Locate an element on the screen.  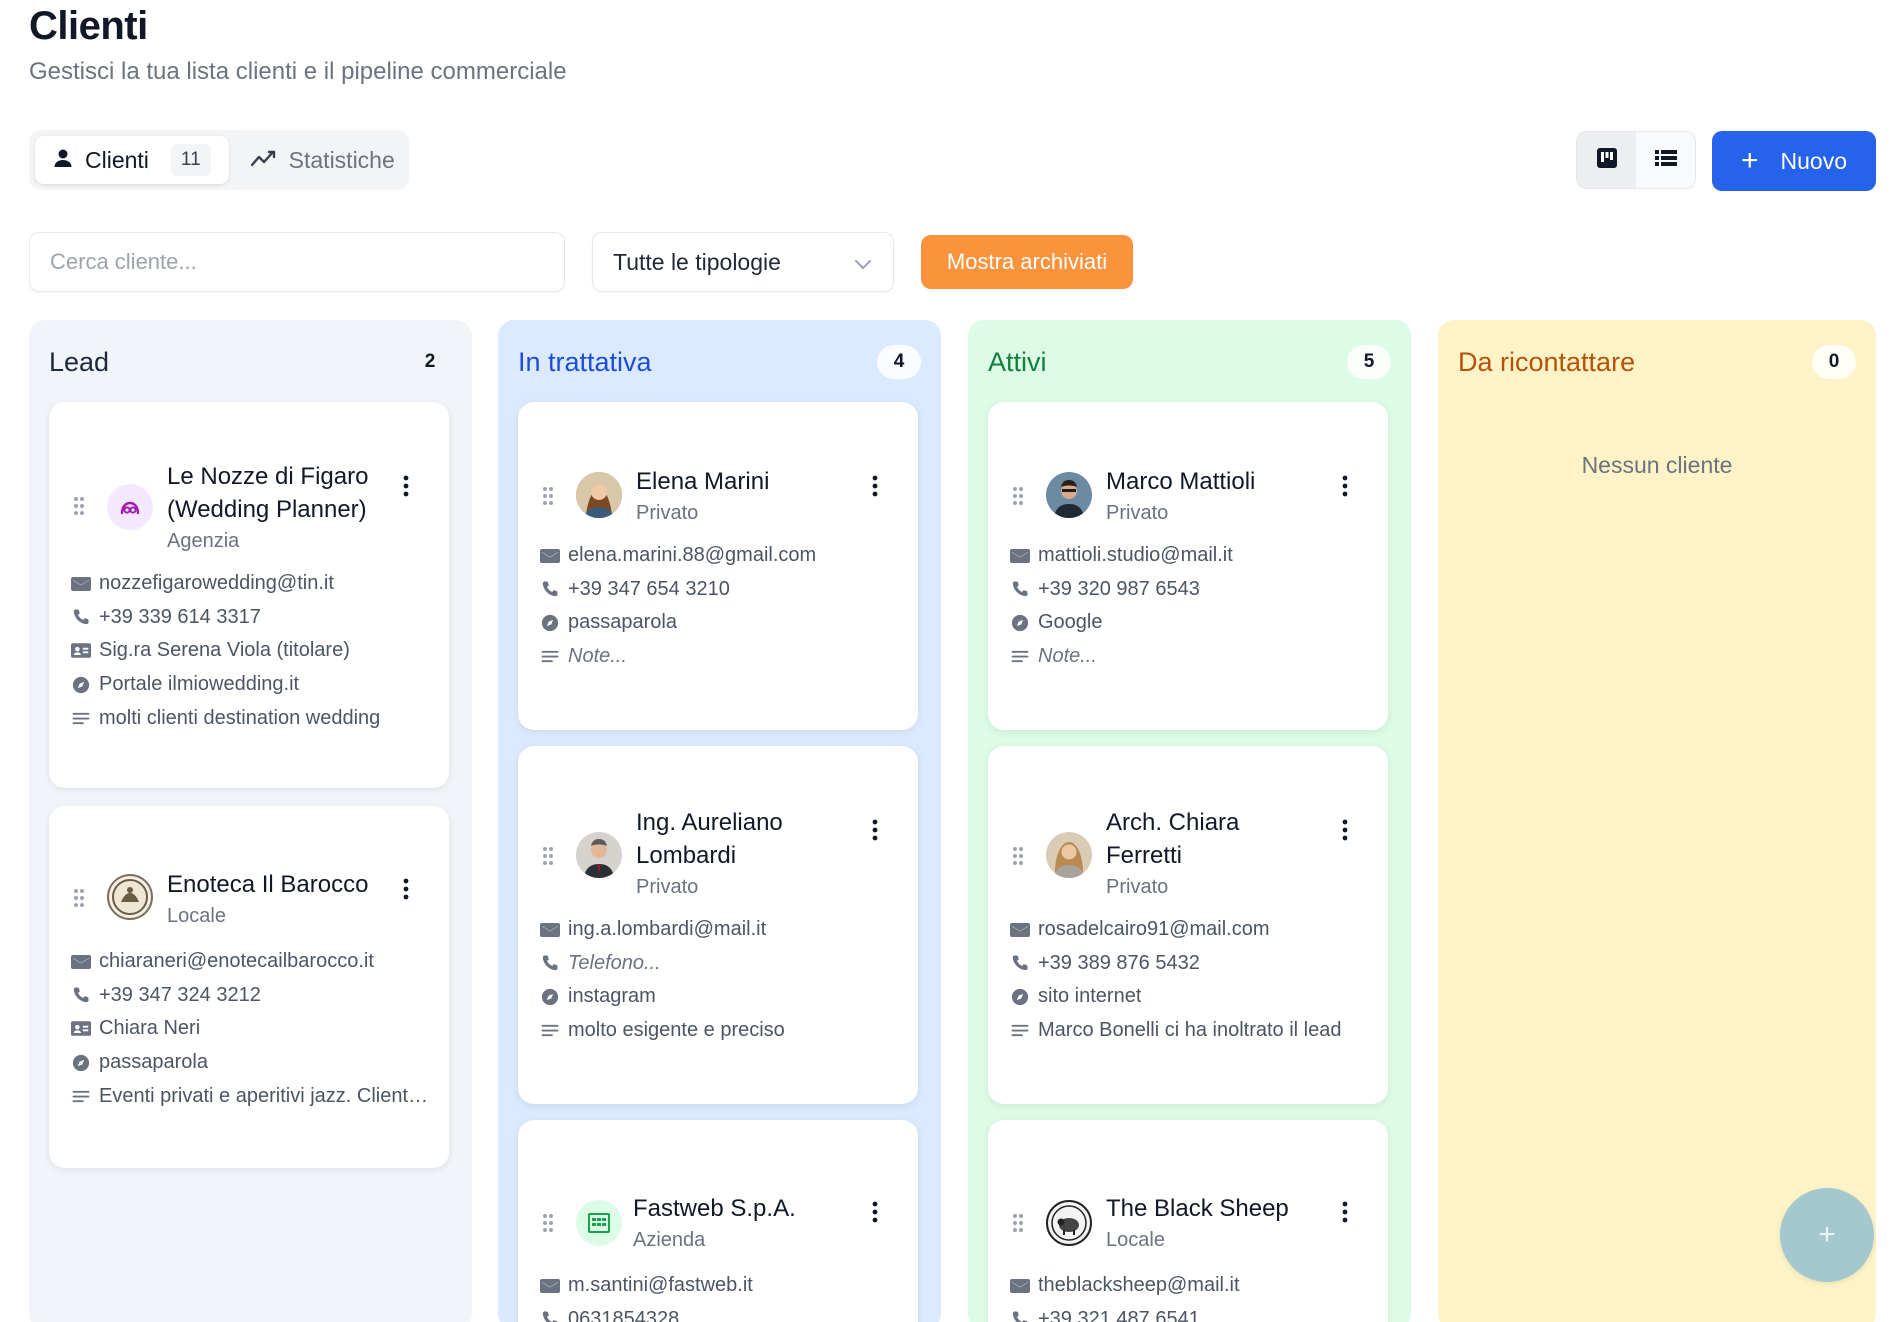
kanban-view-button is located at coordinates (1606, 160).